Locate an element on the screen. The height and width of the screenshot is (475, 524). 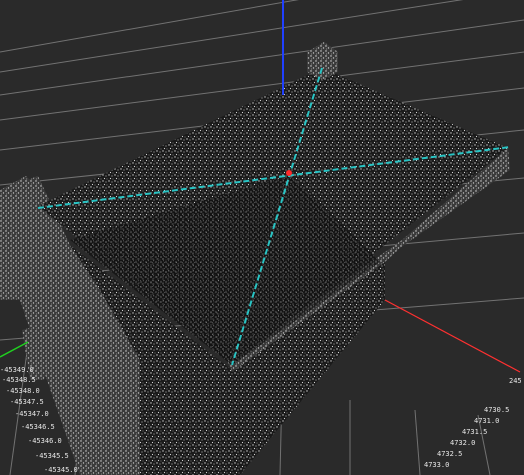
y-tick: -45345.5 is located at coordinates (52, 456).